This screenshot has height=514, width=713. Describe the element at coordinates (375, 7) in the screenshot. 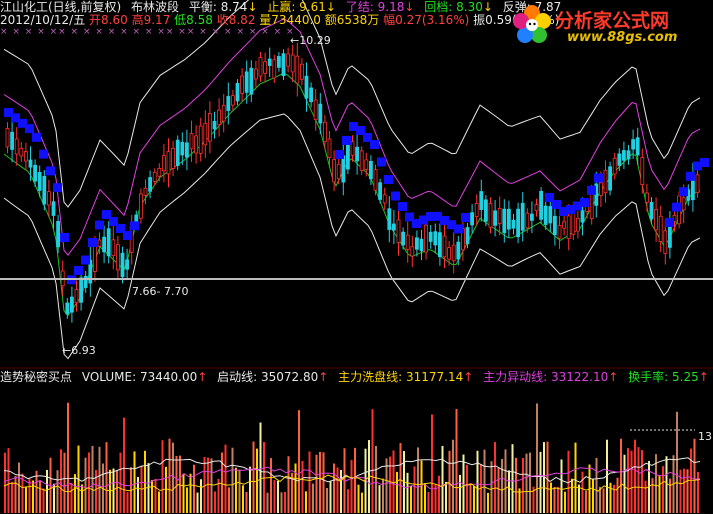

I see `liaojie-value: 了结: 9.18` at that location.